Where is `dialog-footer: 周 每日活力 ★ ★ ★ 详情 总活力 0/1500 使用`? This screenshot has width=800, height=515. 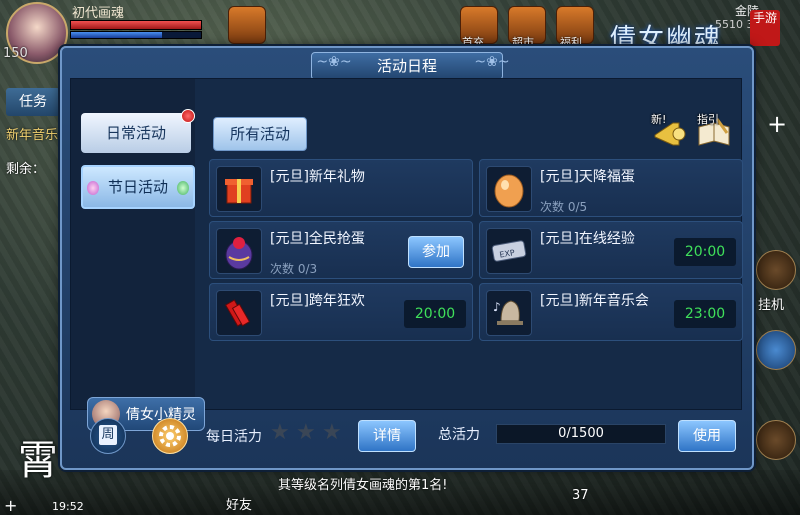 dialog-footer: 周 每日活力 ★ ★ ★ 详情 总活力 0/1500 使用 is located at coordinates (405, 435).